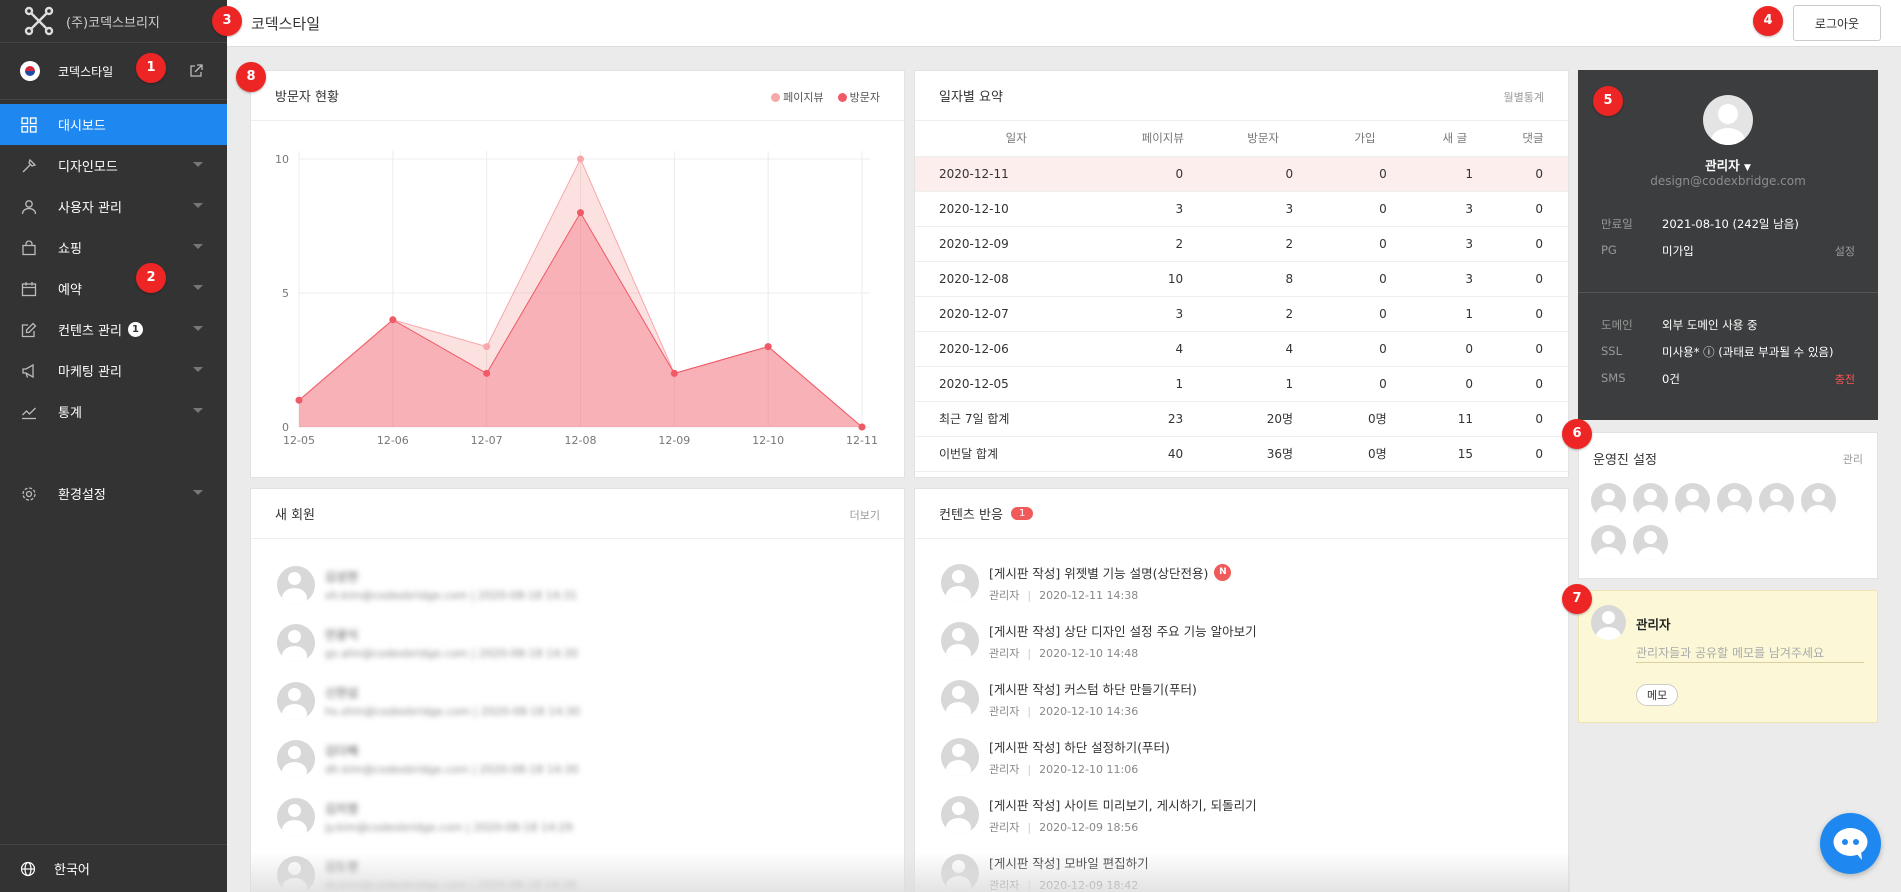 Image resolution: width=1901 pixels, height=892 pixels. What do you see at coordinates (865, 515) in the screenshot?
I see `more-link: 더보기` at bounding box center [865, 515].